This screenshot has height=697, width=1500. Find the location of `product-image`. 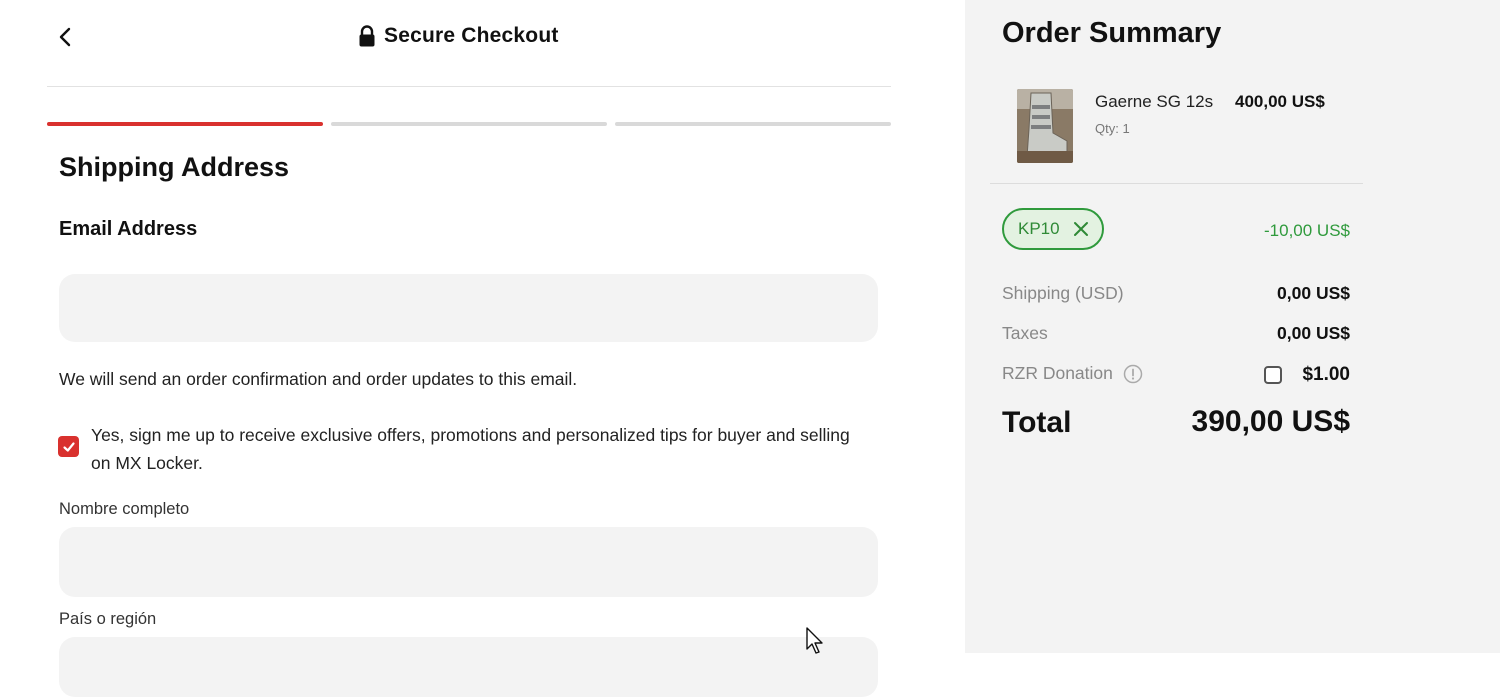

product-image is located at coordinates (1045, 126).